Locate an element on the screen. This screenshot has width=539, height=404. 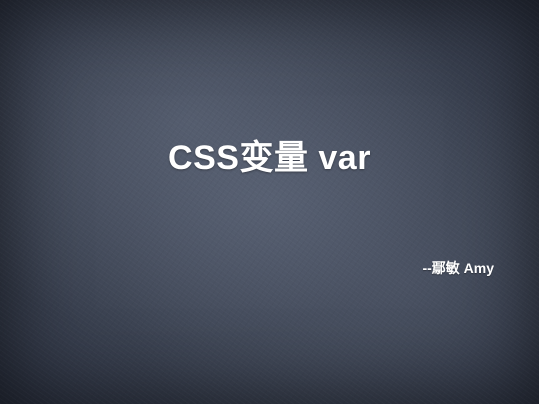
slide-author: --鄢敏 Amy is located at coordinates (458, 268).